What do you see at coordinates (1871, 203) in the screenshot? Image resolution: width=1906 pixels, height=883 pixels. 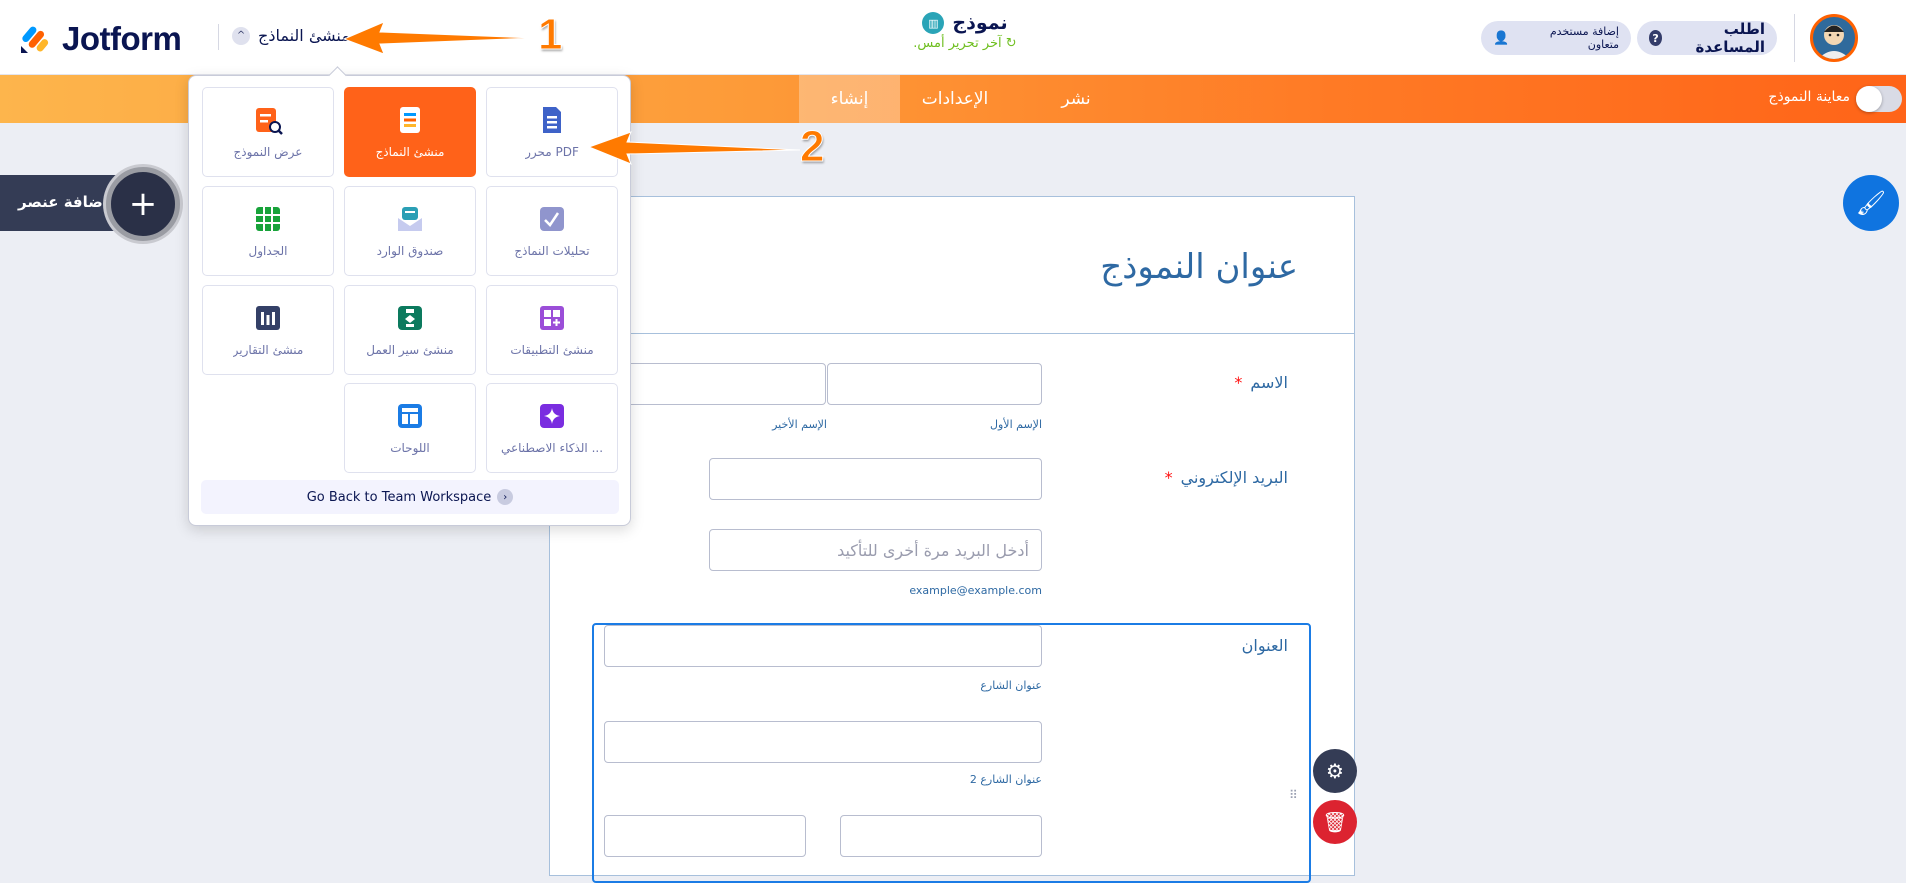 I see `form-designer-paint-icon: 🖌` at bounding box center [1871, 203].